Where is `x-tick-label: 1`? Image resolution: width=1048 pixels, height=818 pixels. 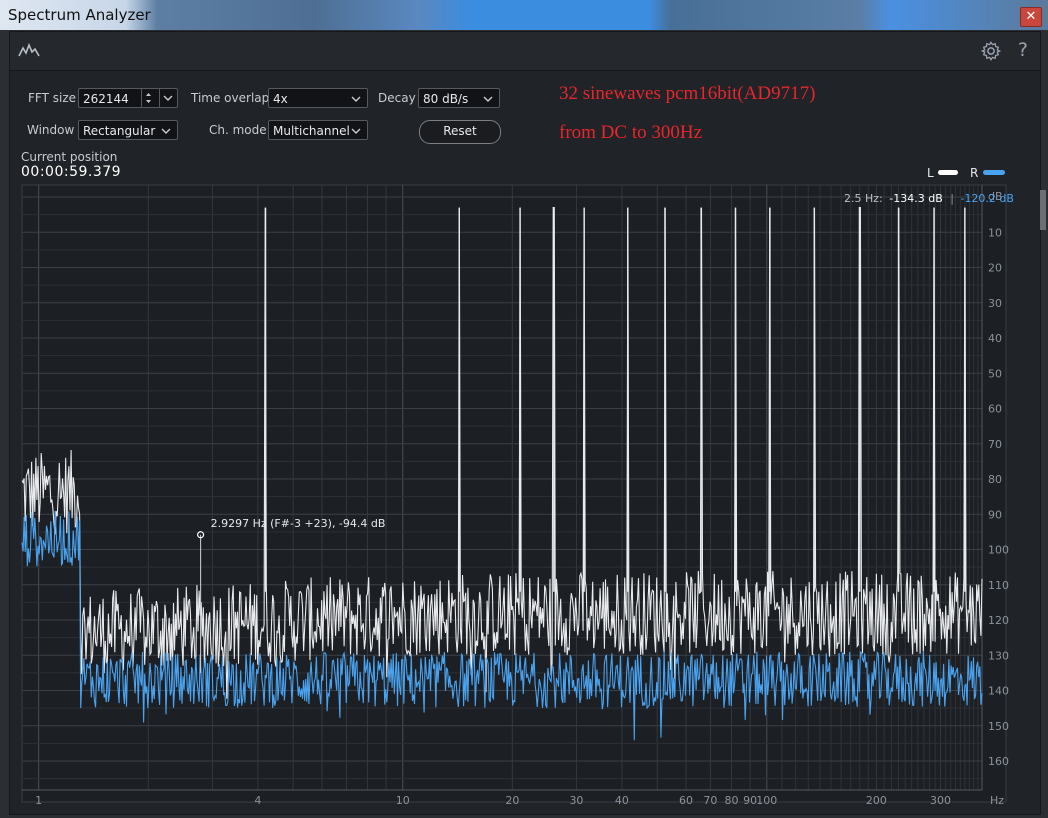 x-tick-label: 1 is located at coordinates (38, 800).